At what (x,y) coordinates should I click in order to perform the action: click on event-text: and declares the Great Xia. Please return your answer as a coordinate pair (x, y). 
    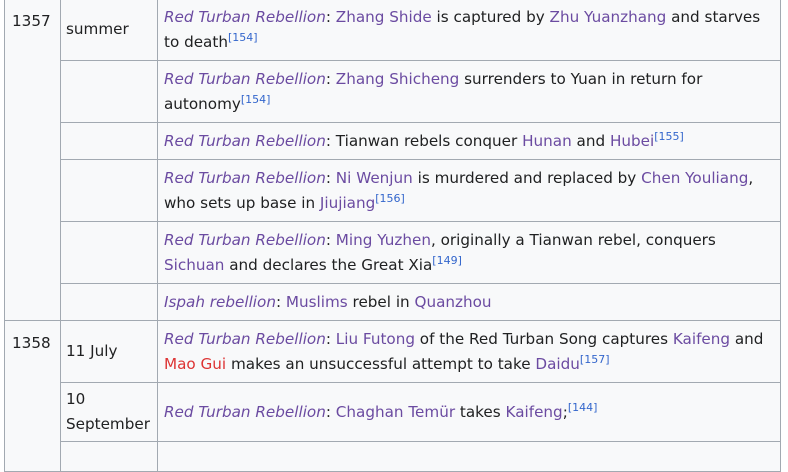
    Looking at the image, I should click on (328, 265).